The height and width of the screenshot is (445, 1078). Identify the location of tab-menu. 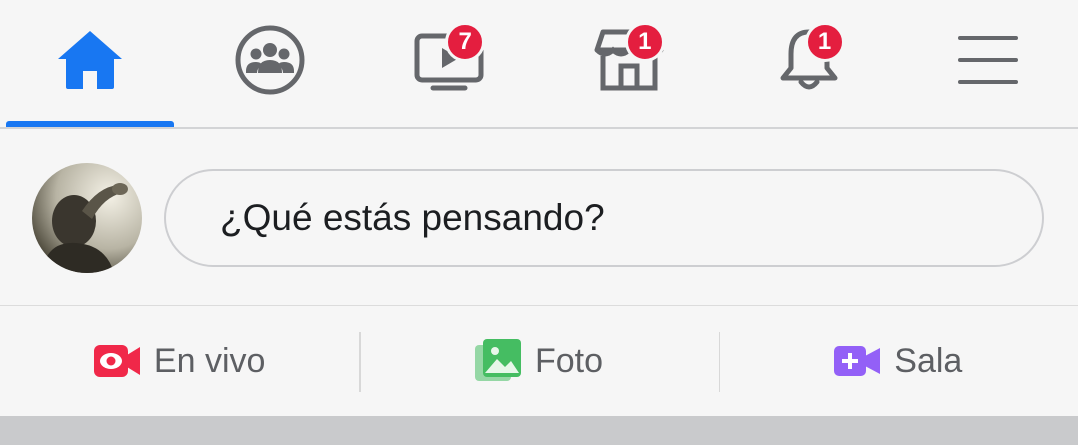
(988, 63).